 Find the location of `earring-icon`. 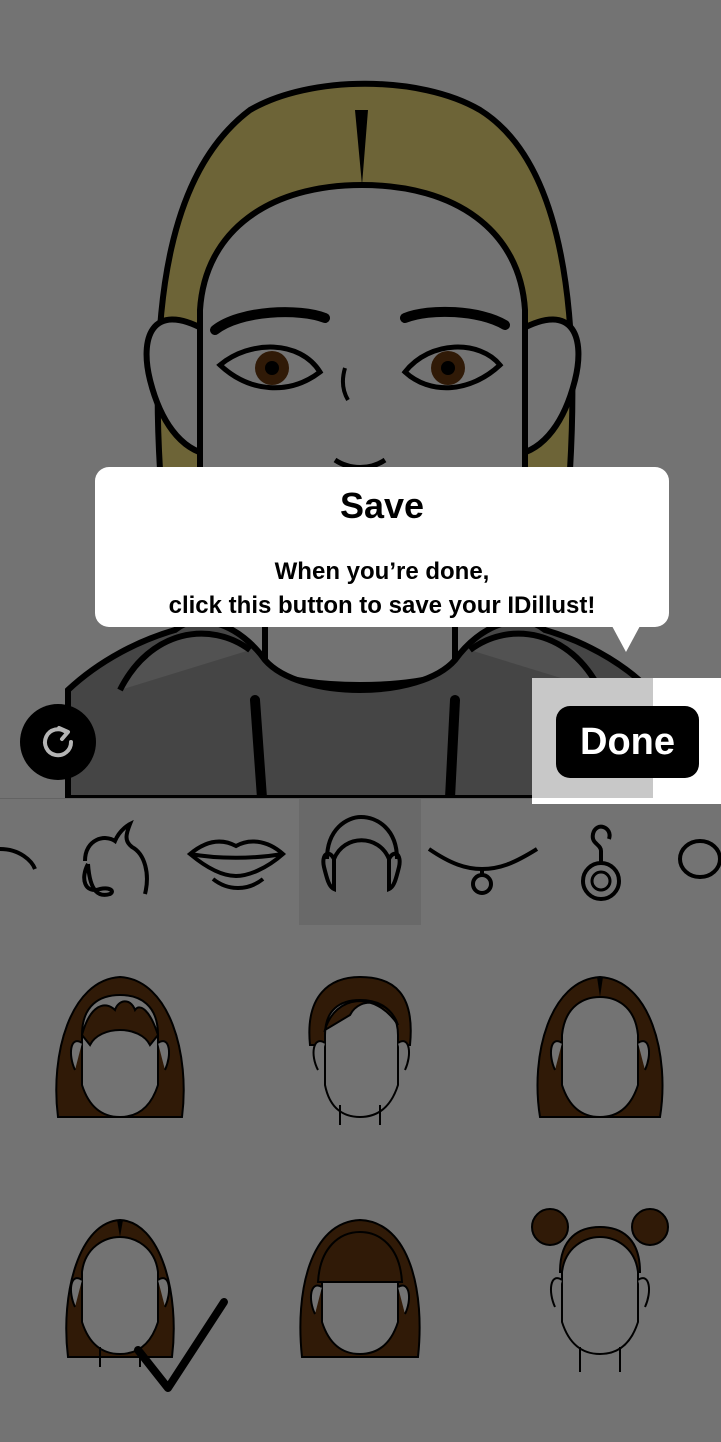

earring-icon is located at coordinates (601, 862).